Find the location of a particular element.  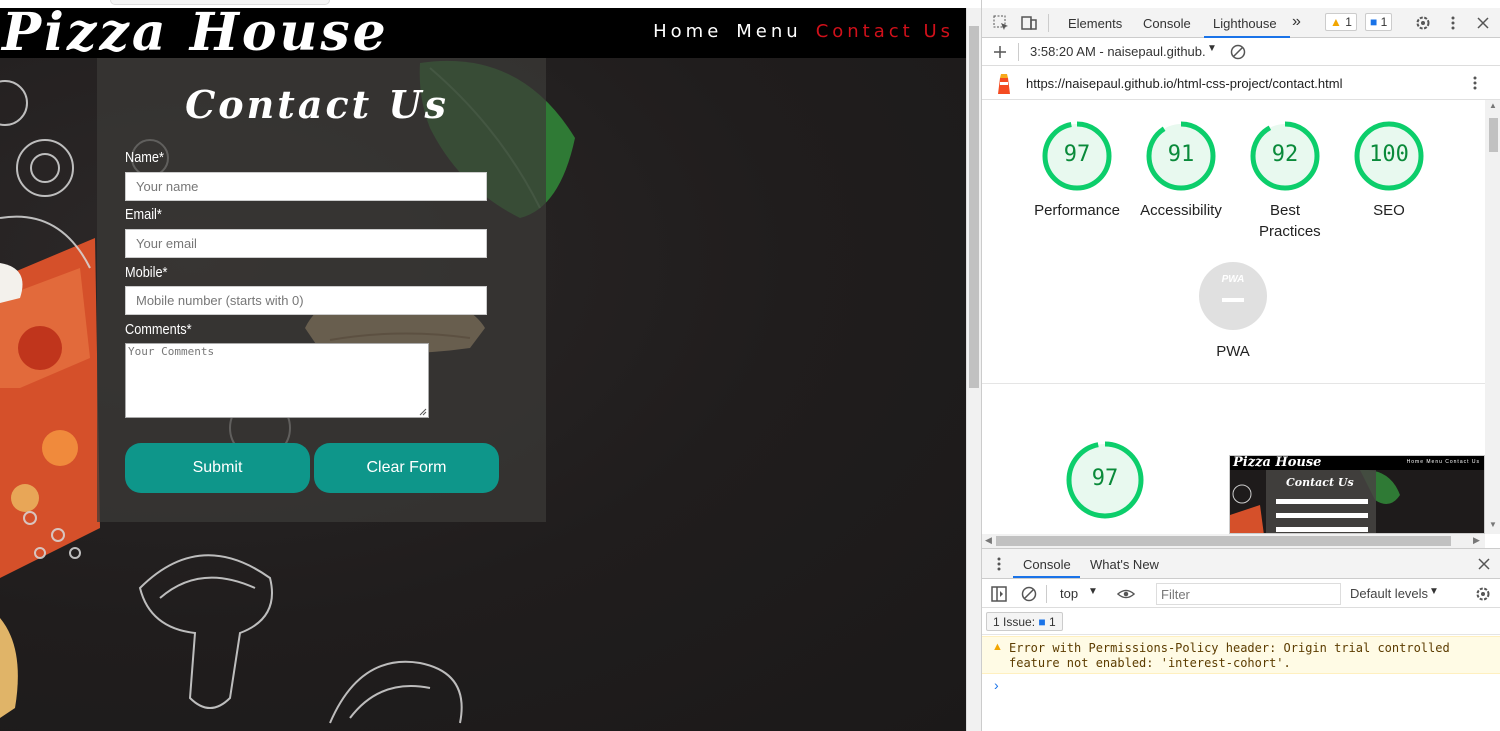

report-horizontal-scrollbar: ◀ ▶ is located at coordinates (1233, 541).